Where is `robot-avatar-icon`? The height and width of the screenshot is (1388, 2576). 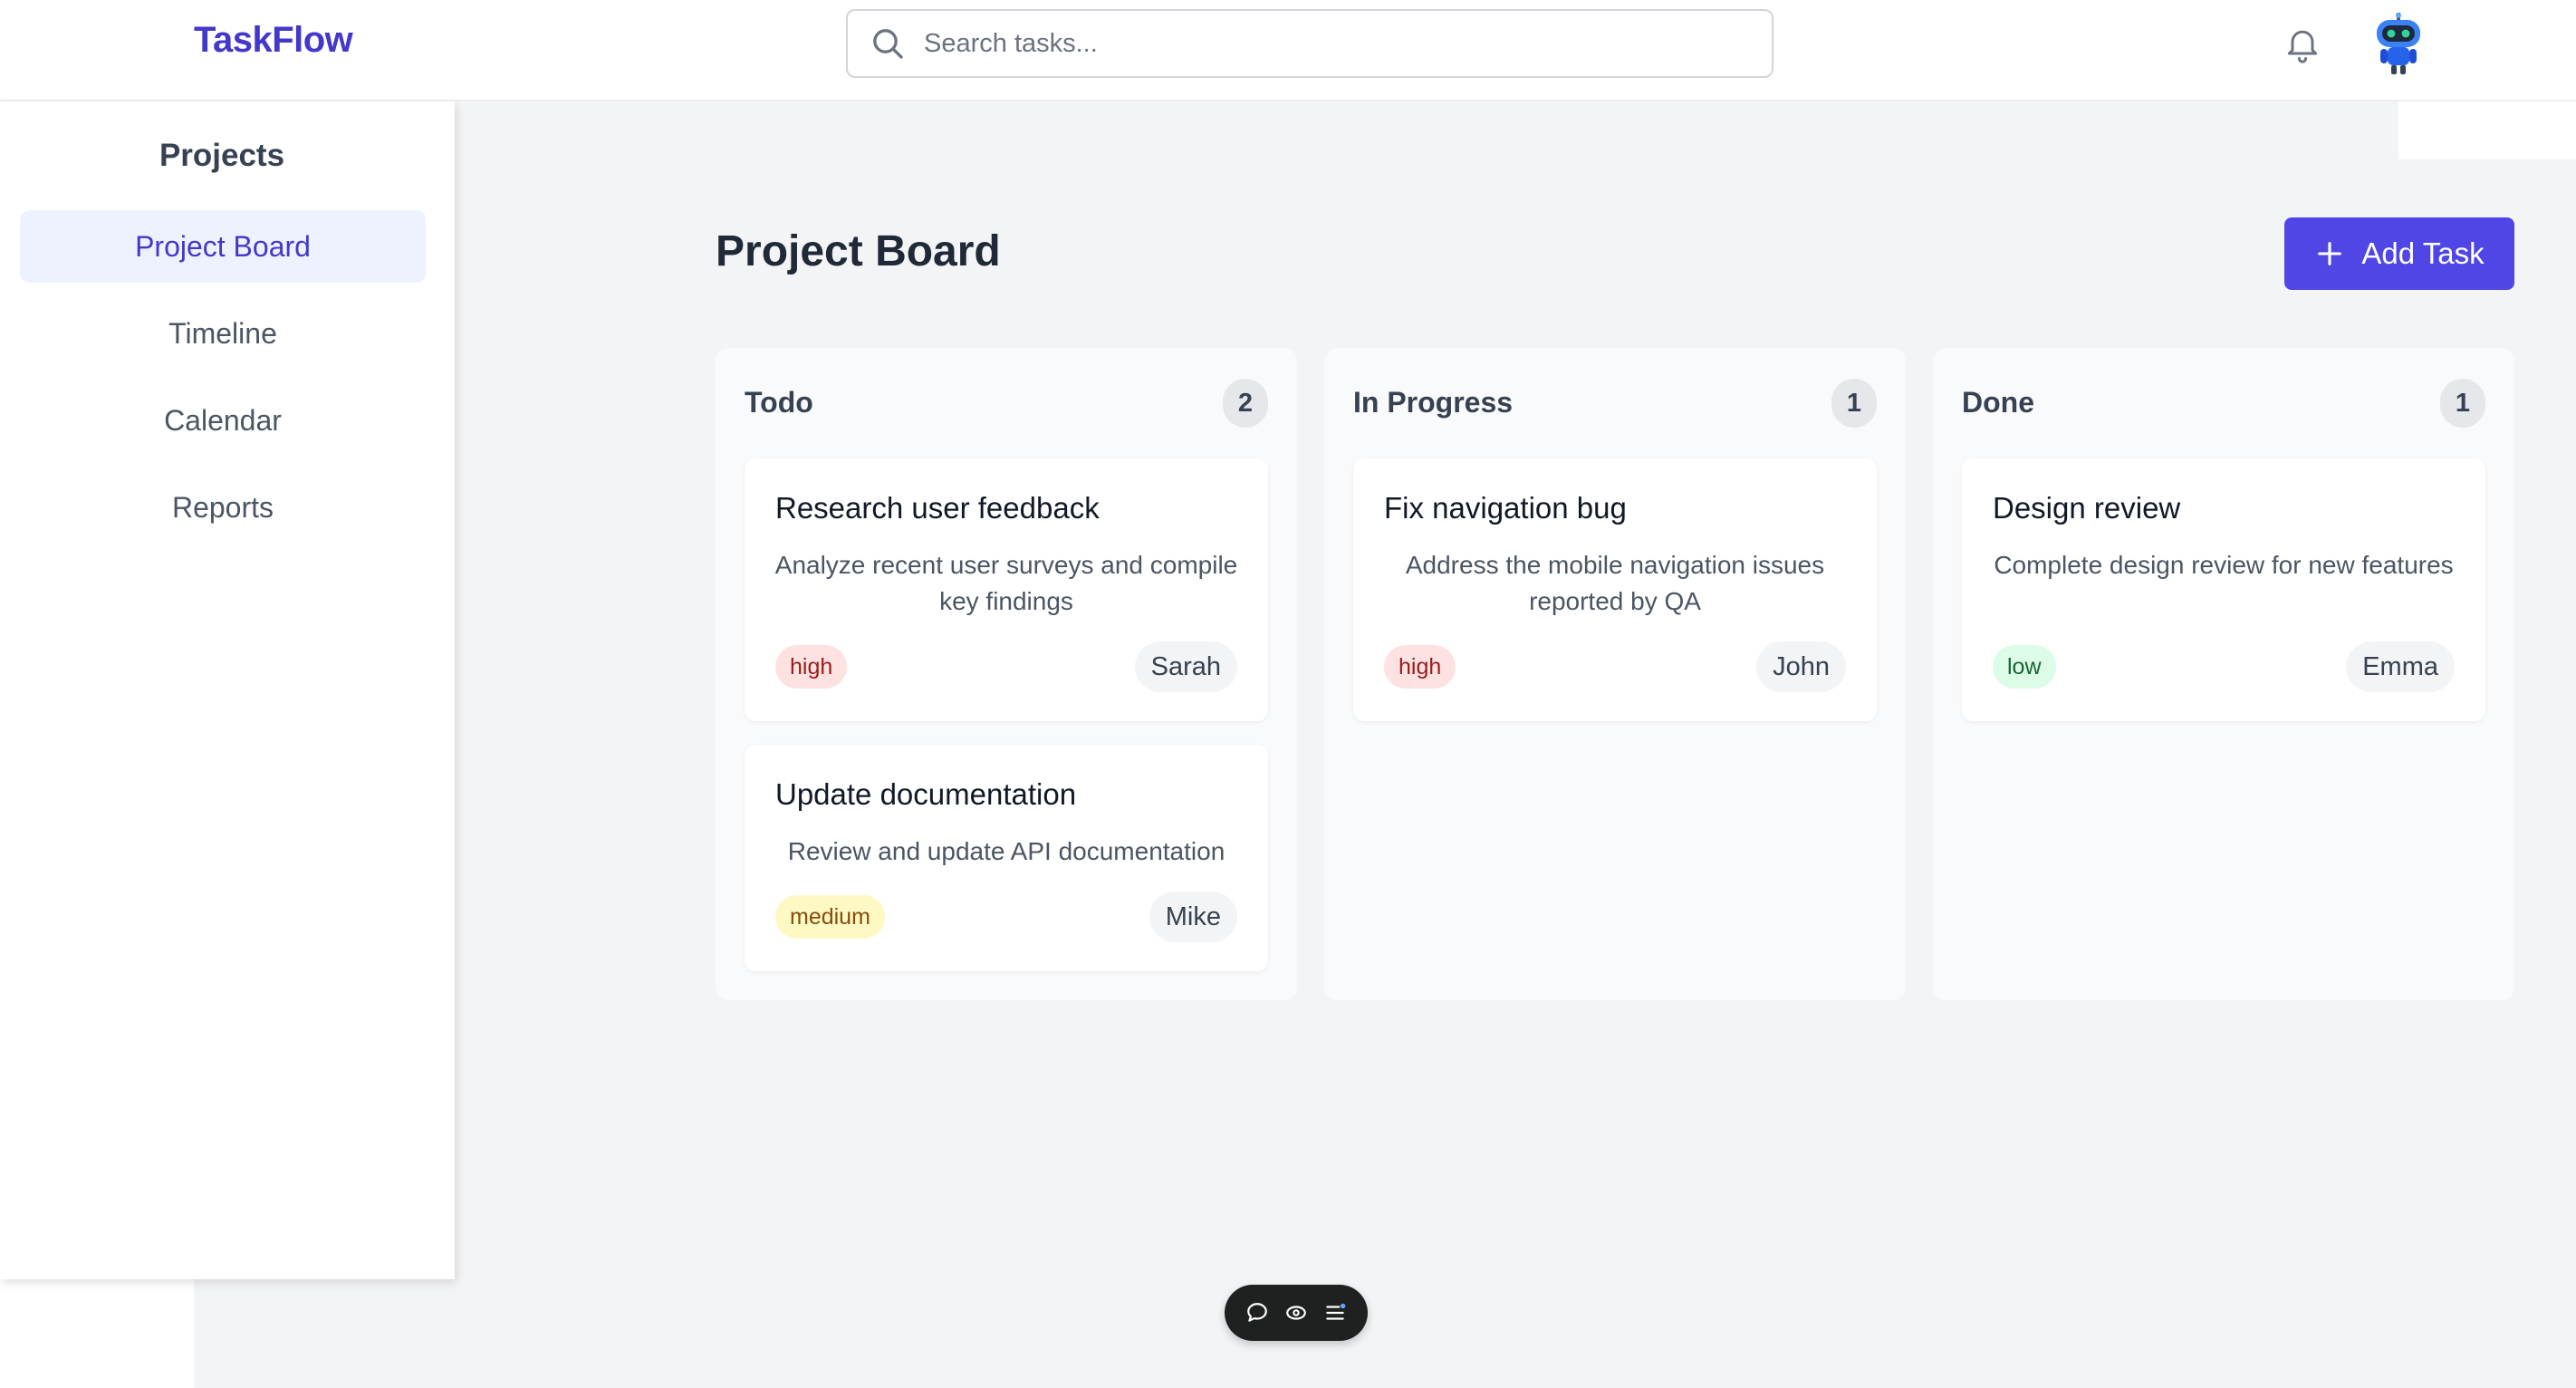 robot-avatar-icon is located at coordinates (2398, 43).